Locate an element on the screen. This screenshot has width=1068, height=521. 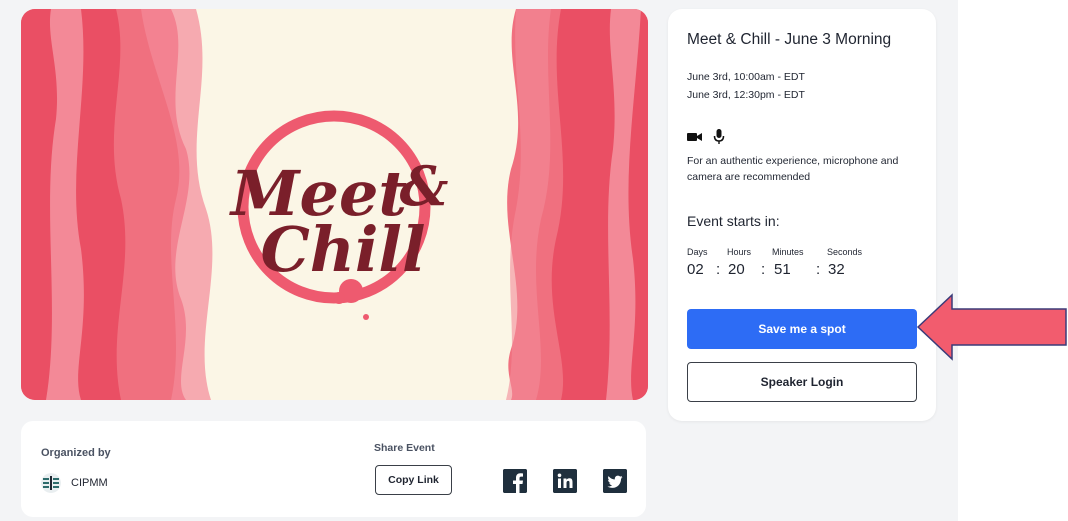
organizer-logo-icon is located at coordinates (51, 483).